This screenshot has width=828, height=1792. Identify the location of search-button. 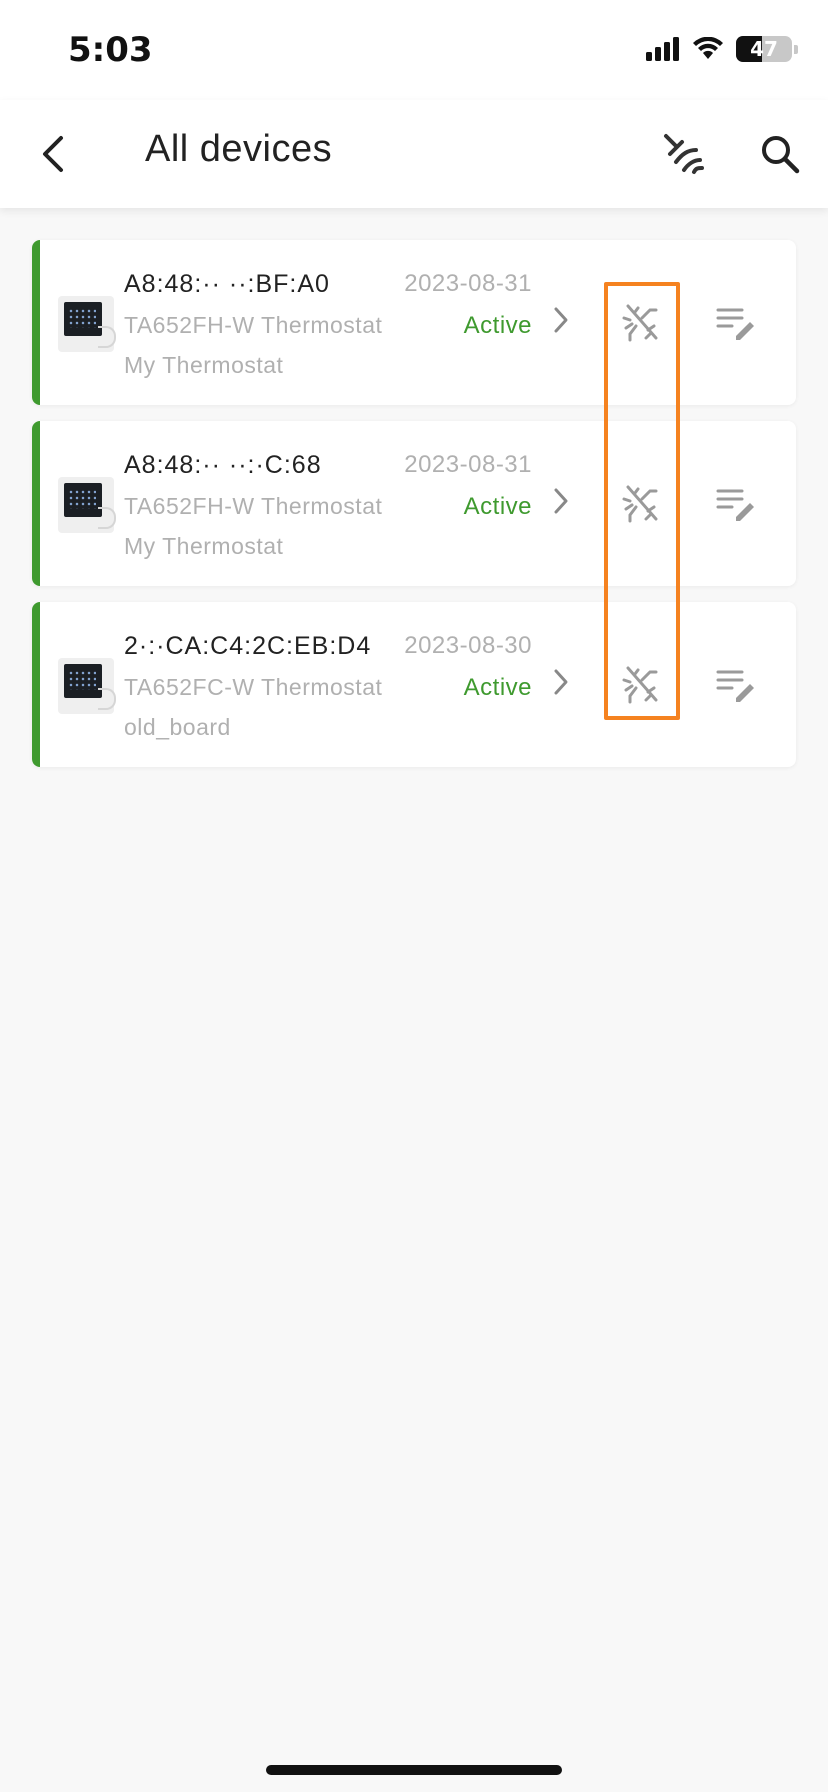
(780, 154).